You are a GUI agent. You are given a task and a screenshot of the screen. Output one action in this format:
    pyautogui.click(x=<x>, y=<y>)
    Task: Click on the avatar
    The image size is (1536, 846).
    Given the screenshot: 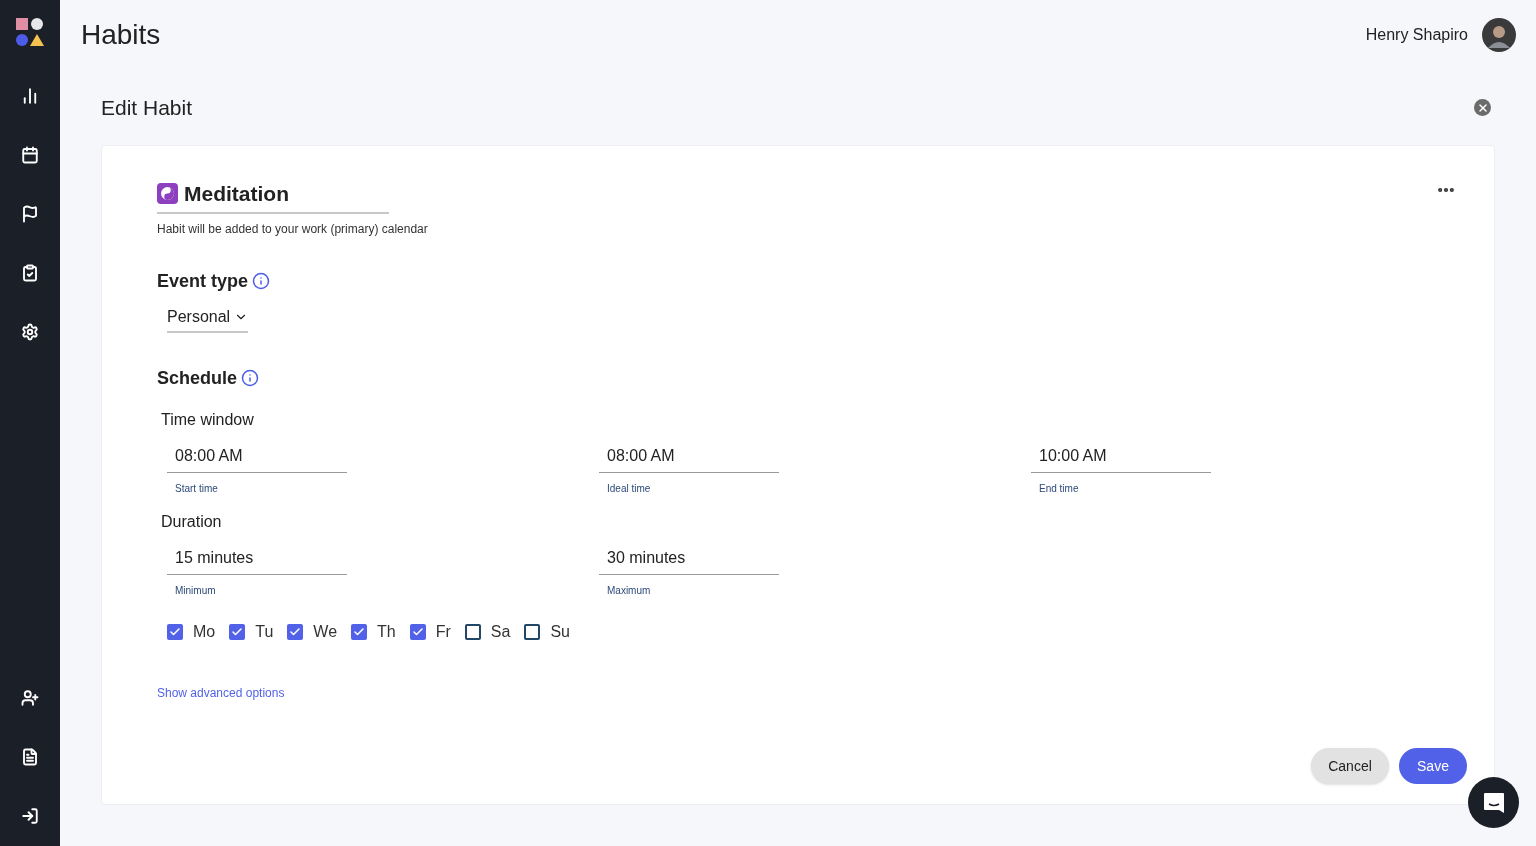 What is the action you would take?
    pyautogui.click(x=1499, y=35)
    